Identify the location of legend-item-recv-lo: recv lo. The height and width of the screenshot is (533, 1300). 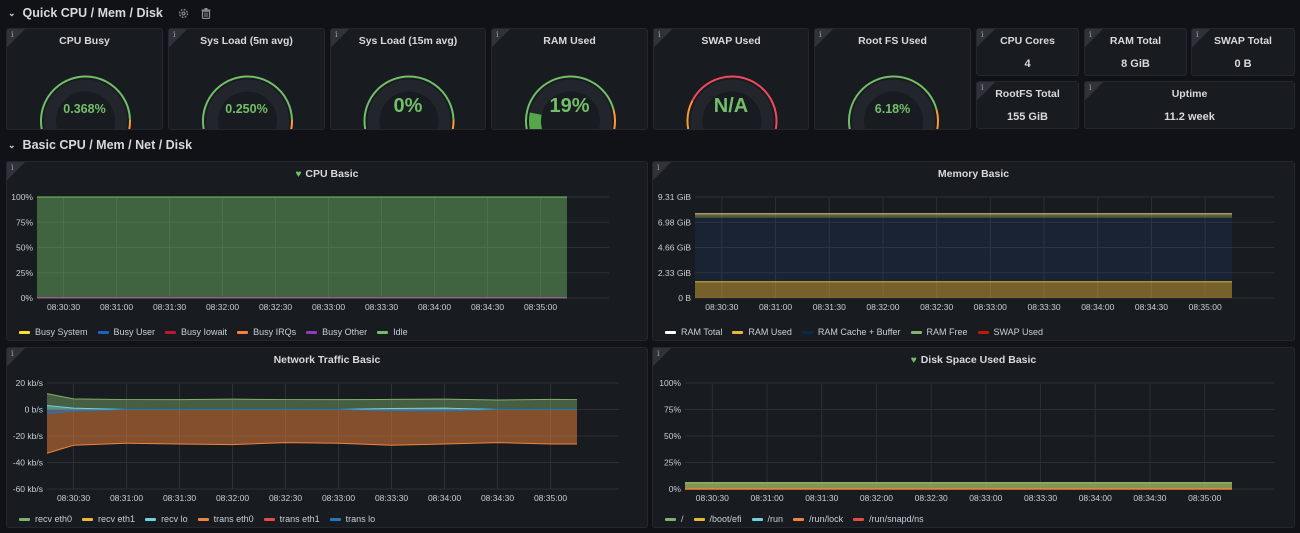
(166, 519).